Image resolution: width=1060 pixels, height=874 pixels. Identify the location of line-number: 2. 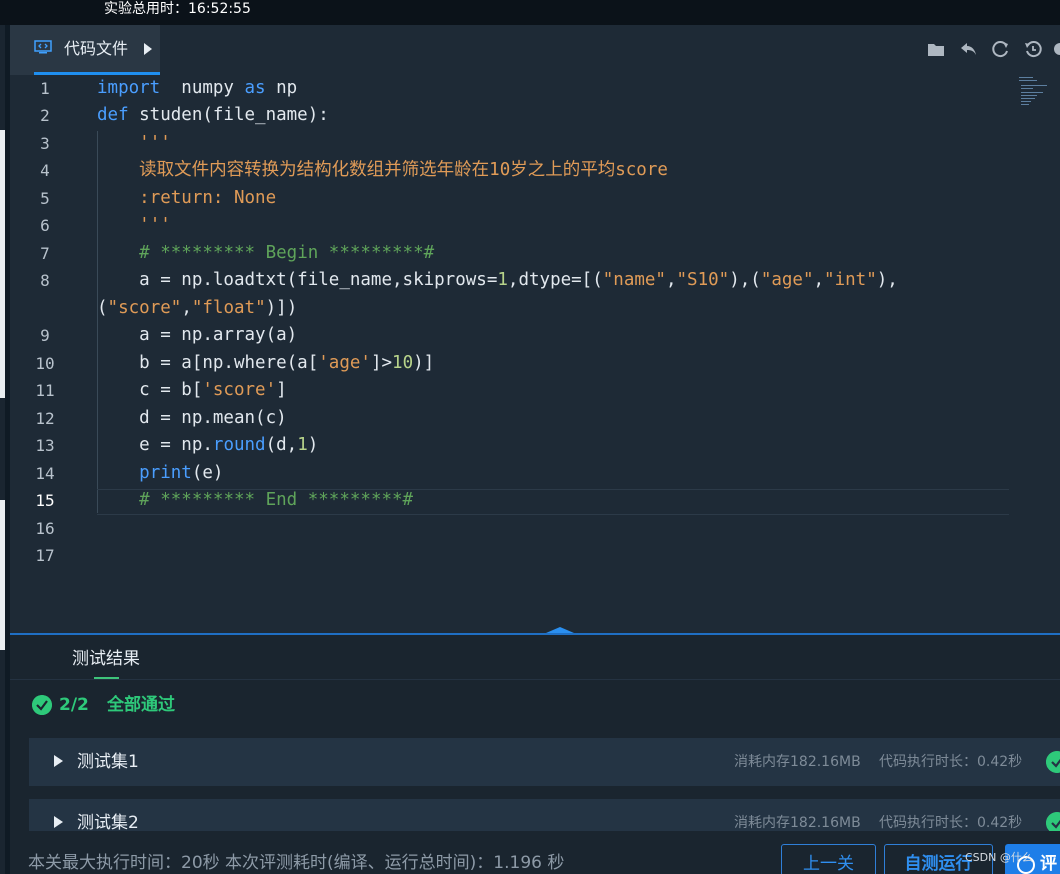
(45, 115).